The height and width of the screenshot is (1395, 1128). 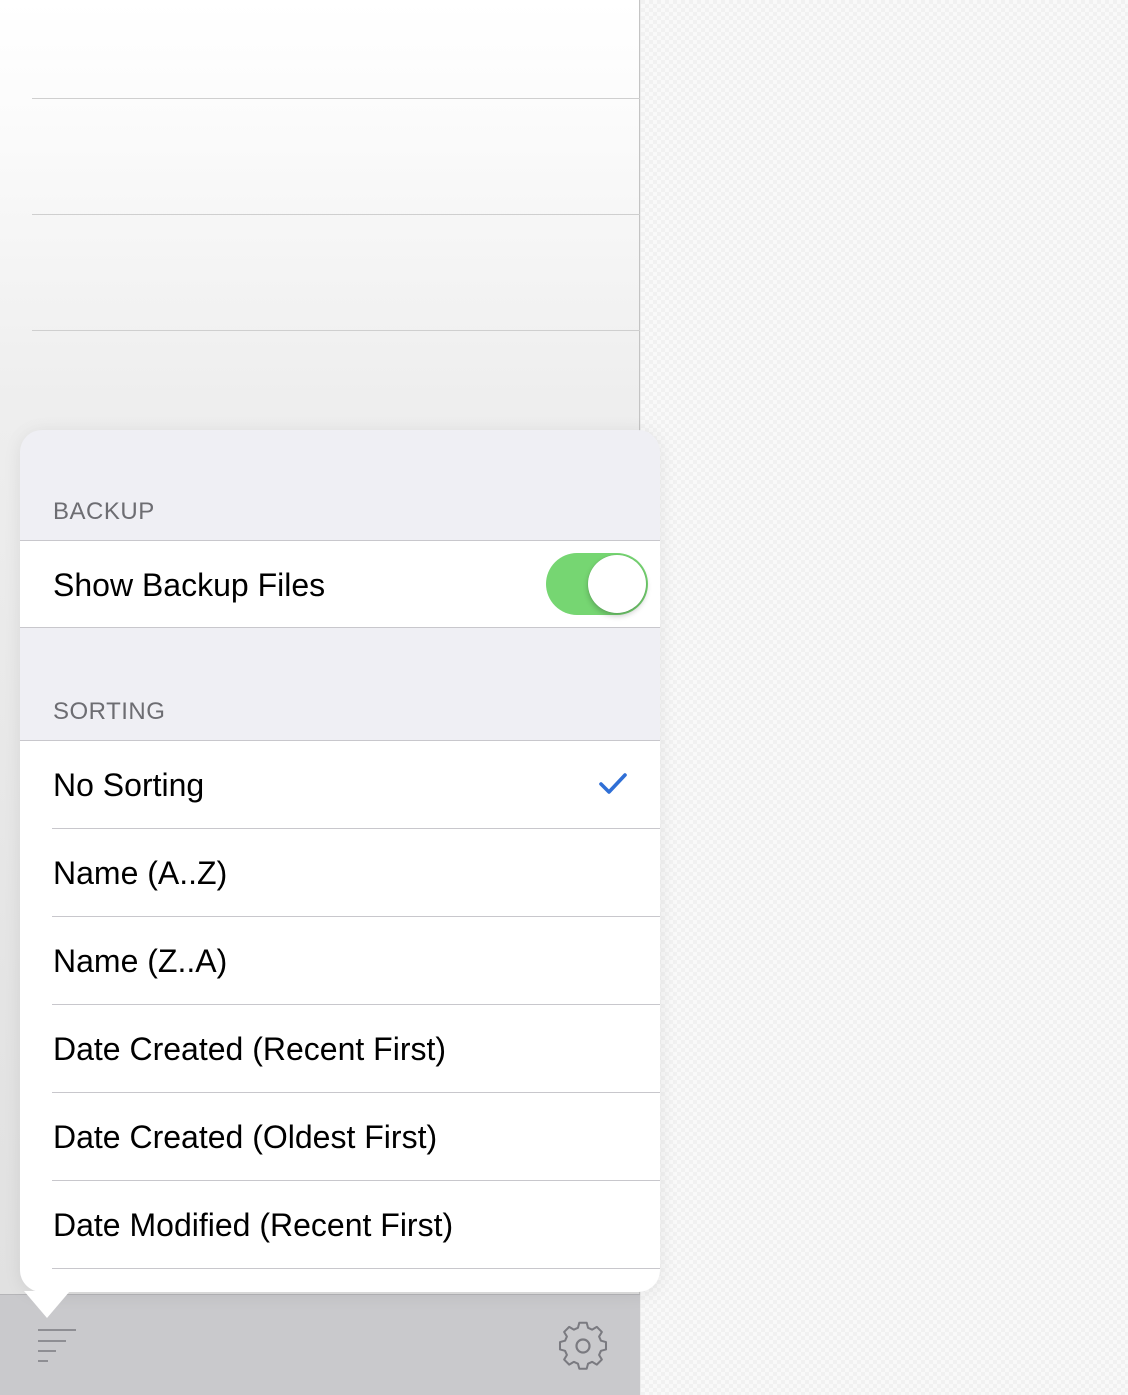 I want to click on popover-arrow, so click(x=47, y=1304).